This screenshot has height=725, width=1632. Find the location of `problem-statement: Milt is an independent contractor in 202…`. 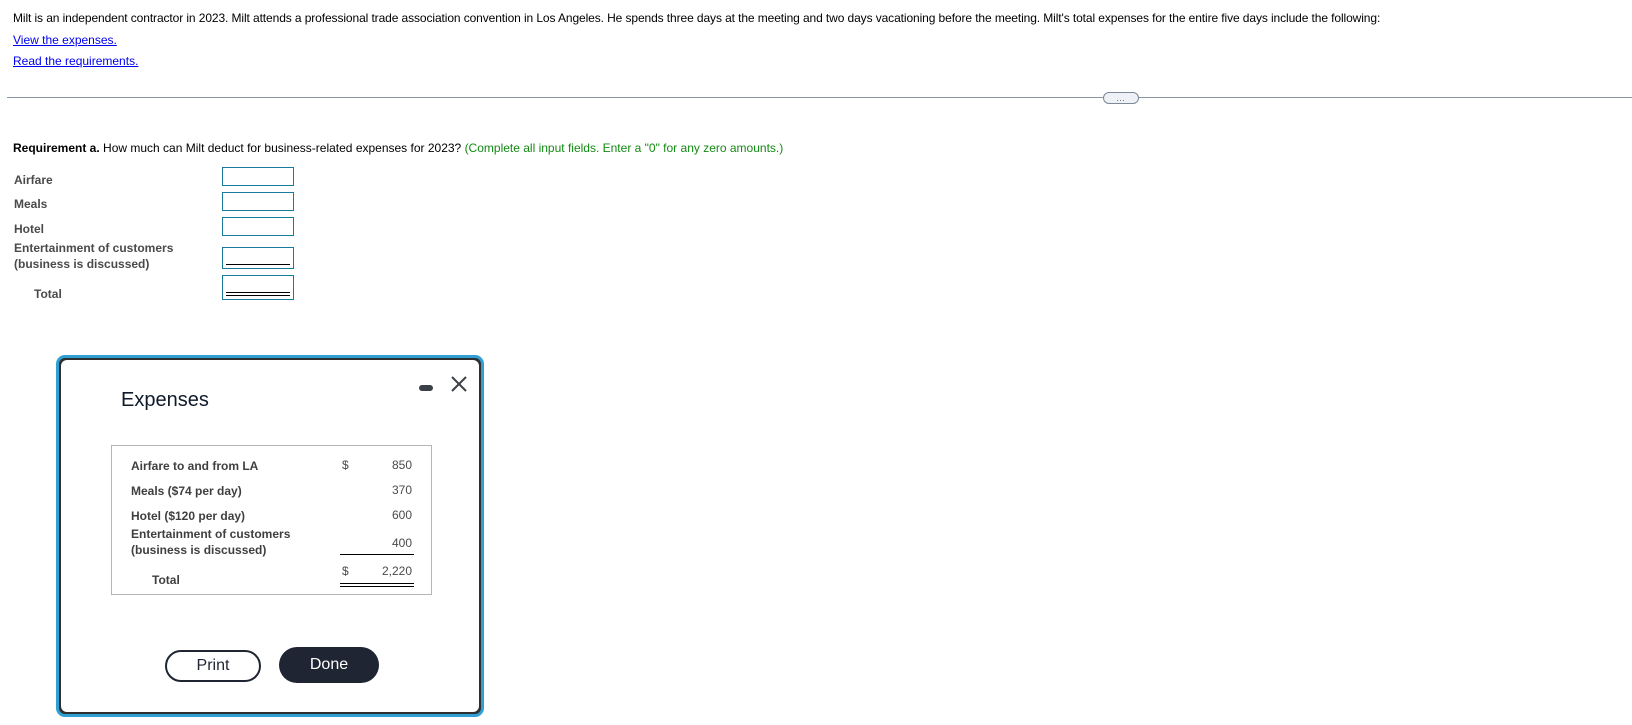

problem-statement: Milt is an independent contractor in 202… is located at coordinates (697, 18).